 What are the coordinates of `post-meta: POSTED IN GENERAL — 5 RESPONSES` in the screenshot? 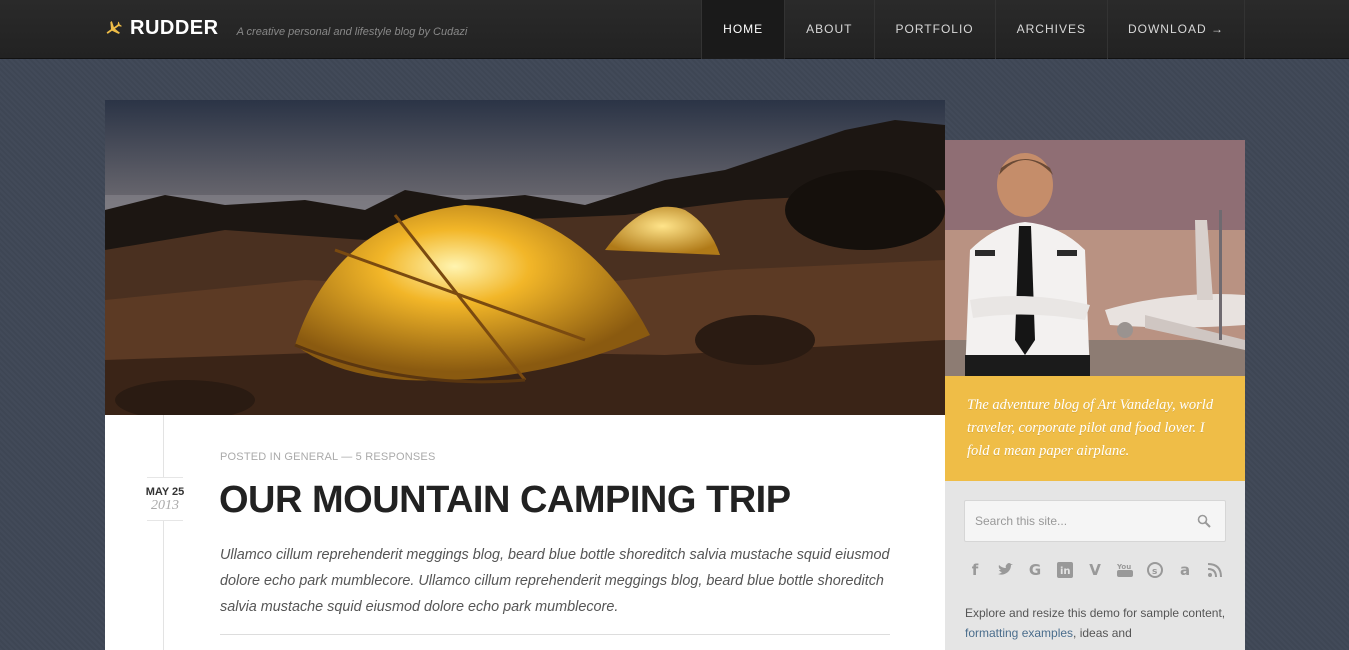 It's located at (328, 457).